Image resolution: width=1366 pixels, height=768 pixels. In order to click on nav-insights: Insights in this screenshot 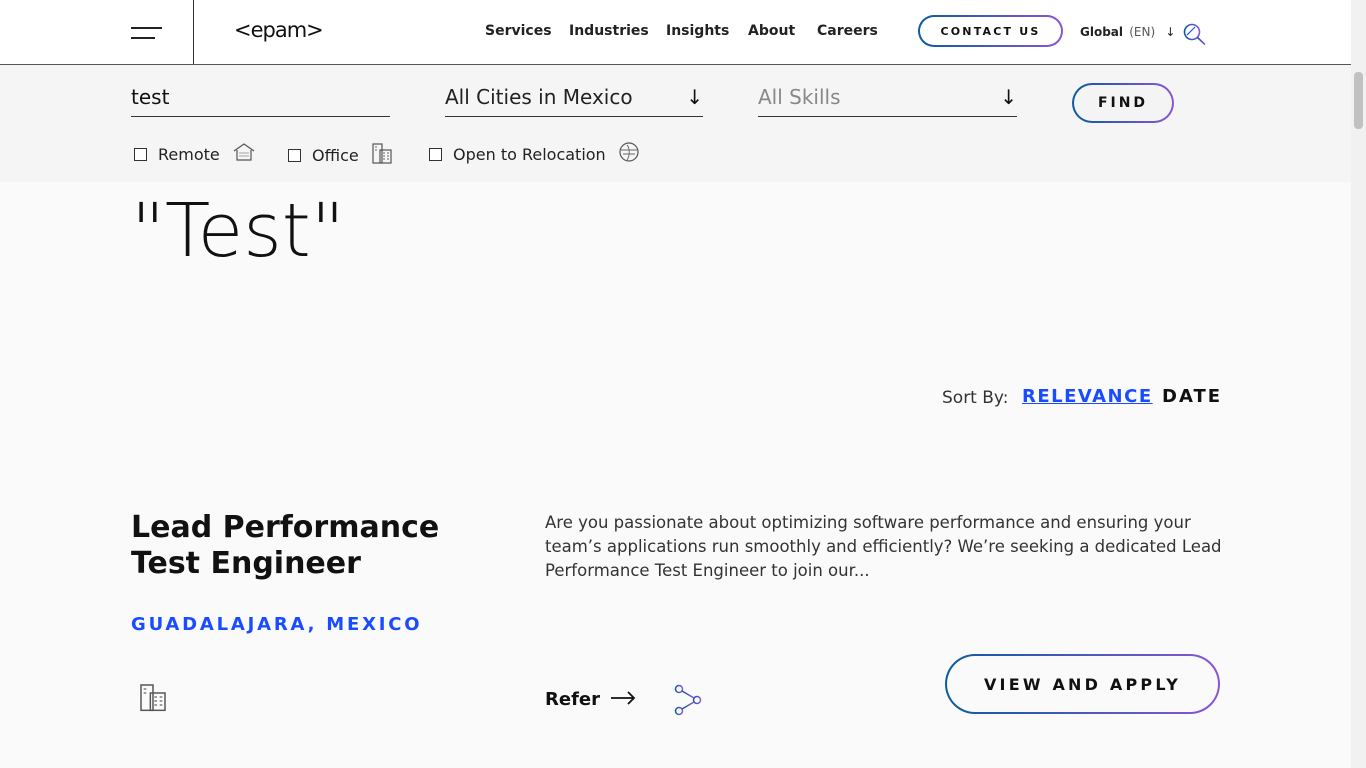, I will do `click(697, 31)`.